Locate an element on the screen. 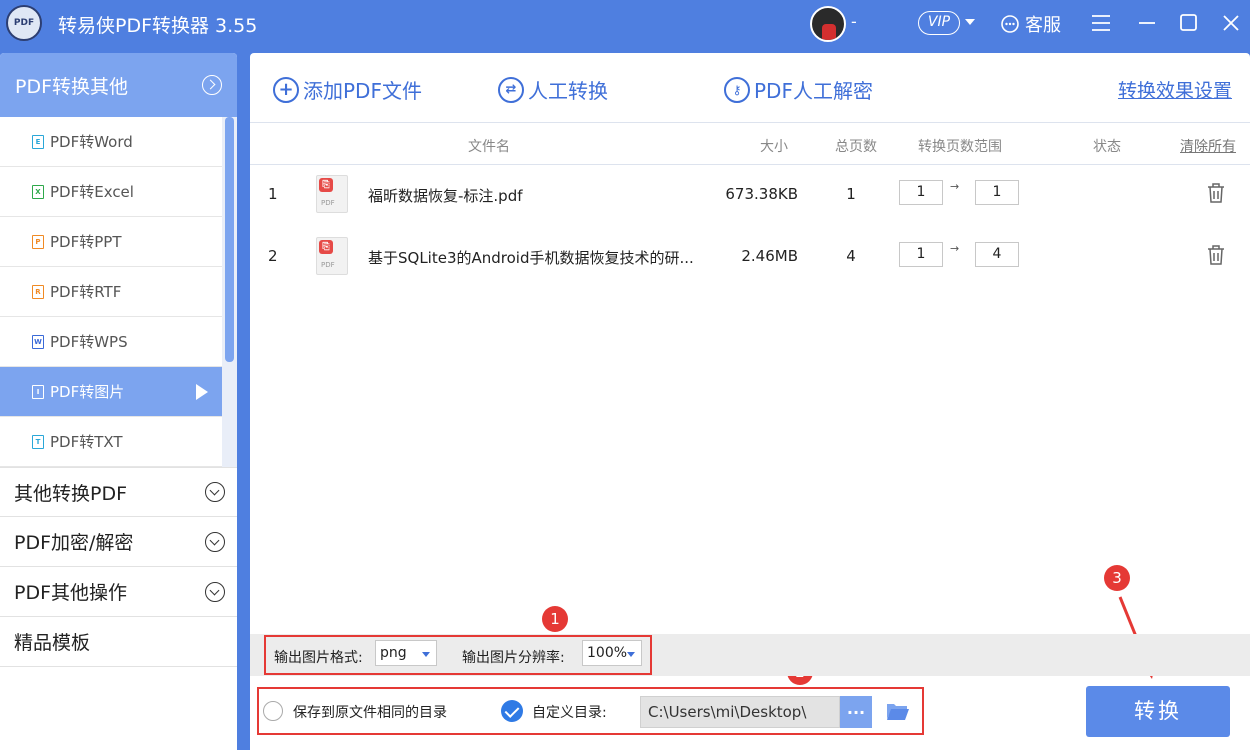 The image size is (1250, 750). manual-convert-label: 人工转换 is located at coordinates (568, 91).